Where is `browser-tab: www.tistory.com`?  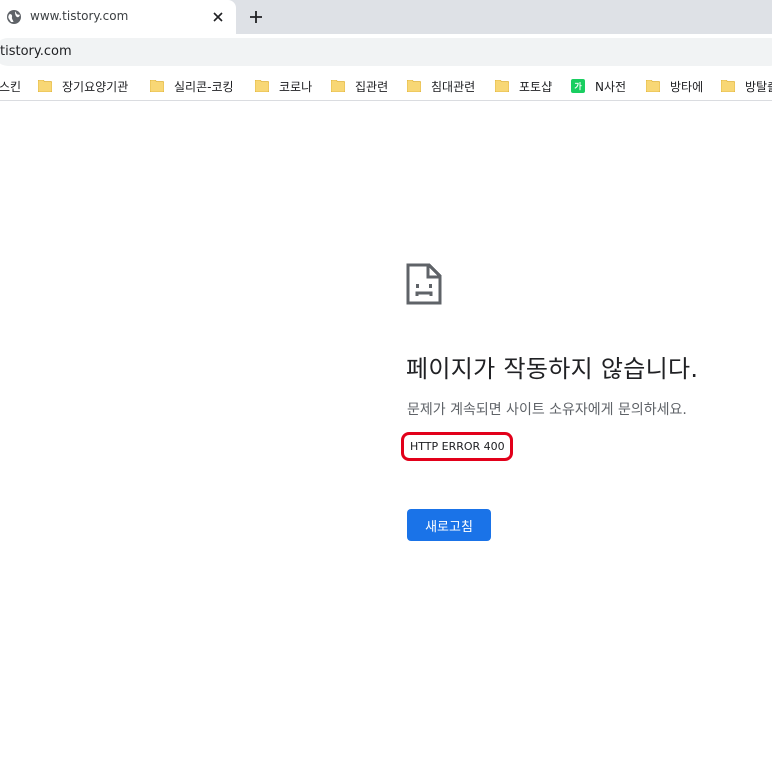 browser-tab: www.tistory.com is located at coordinates (118, 17).